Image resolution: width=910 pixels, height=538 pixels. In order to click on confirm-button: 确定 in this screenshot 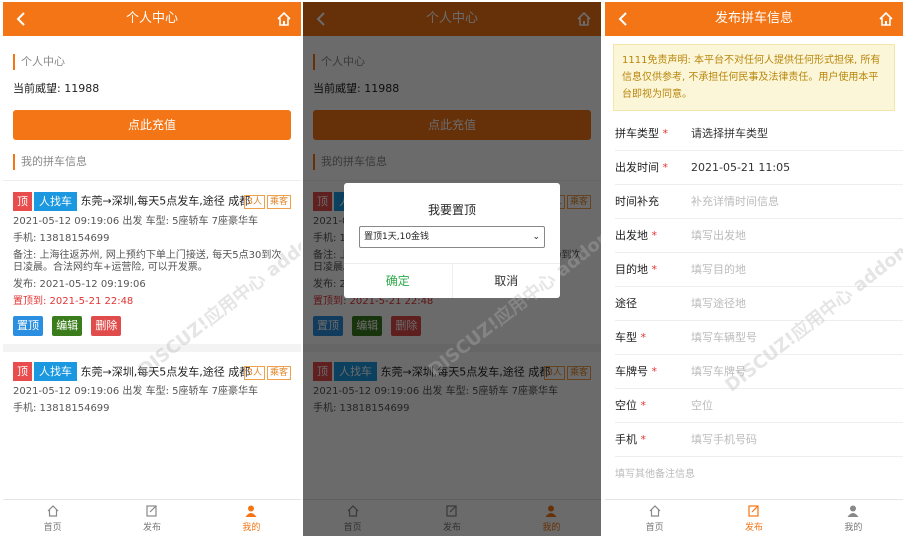, I will do `click(398, 281)`.